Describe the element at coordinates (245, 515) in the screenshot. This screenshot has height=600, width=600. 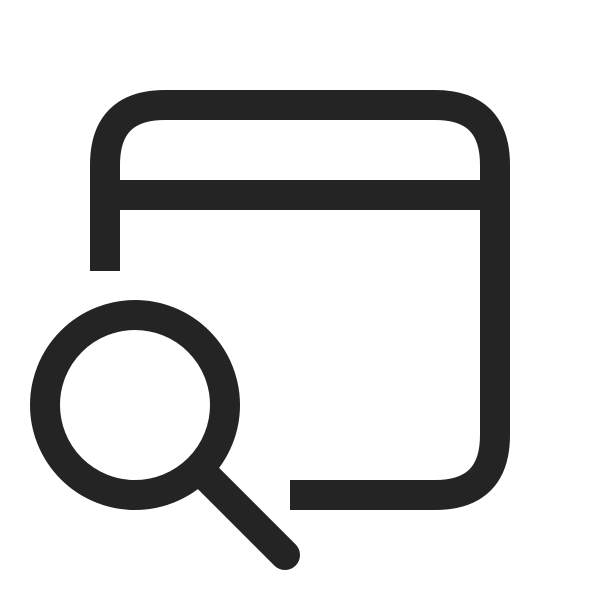
I see `magnifier-handle` at that location.